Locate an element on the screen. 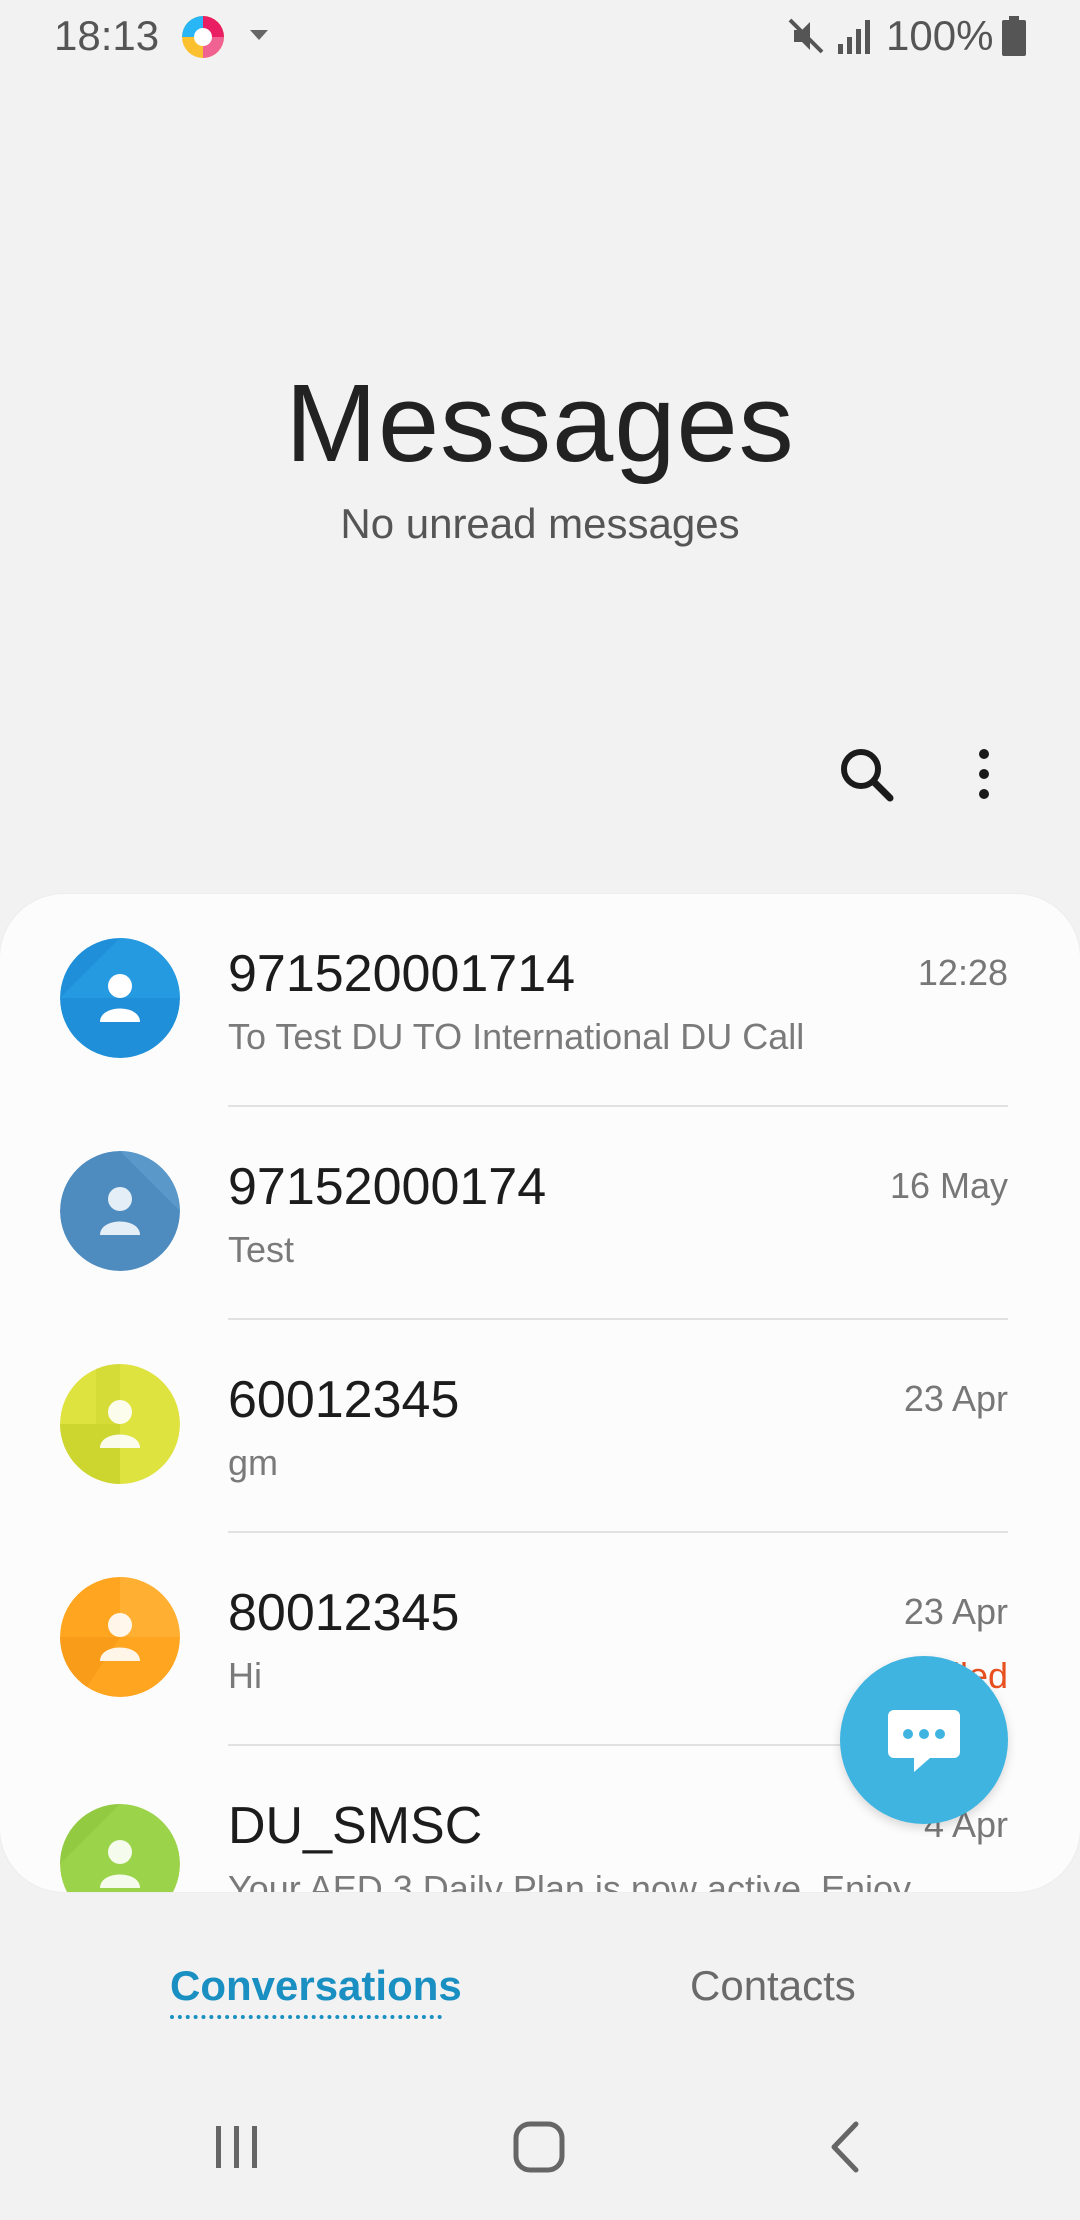 This screenshot has width=1080, height=2220. conversation-preview: Hi is located at coordinates (245, 1675).